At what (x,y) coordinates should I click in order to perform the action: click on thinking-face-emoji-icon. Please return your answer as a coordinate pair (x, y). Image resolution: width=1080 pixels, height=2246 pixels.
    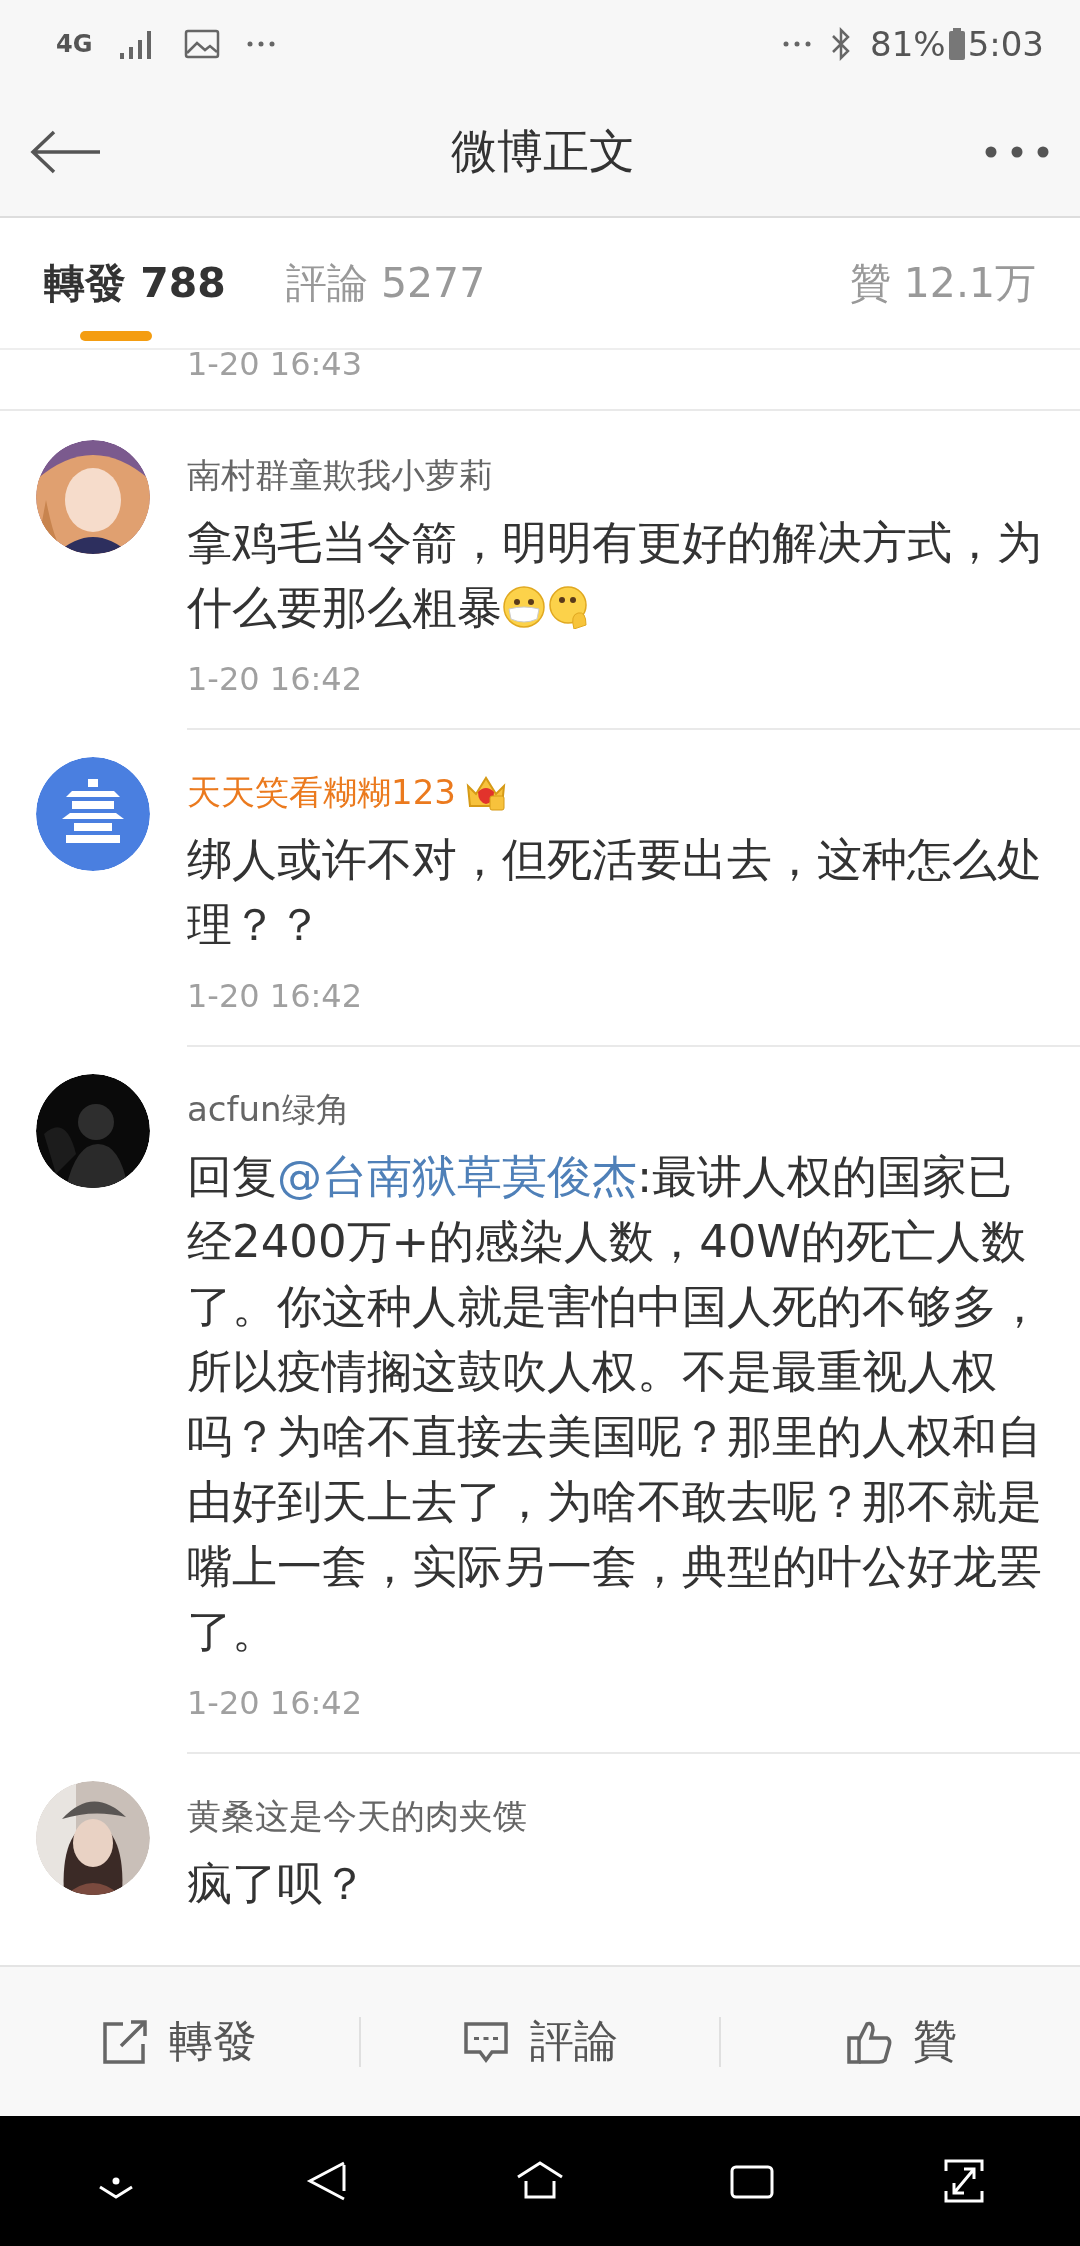
    Looking at the image, I should click on (568, 607).